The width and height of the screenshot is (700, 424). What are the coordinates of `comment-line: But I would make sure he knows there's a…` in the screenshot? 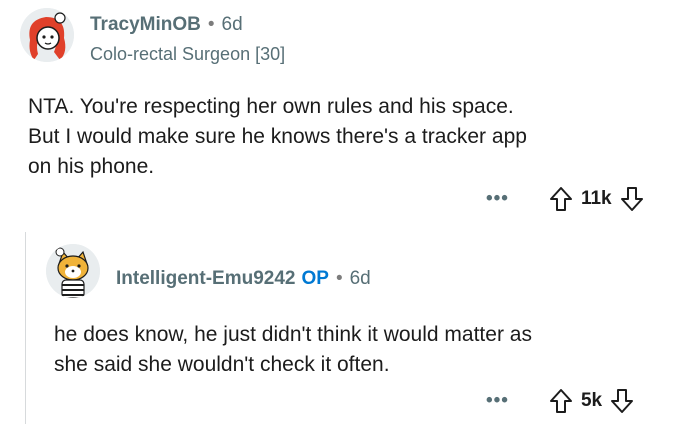 It's located at (277, 136).